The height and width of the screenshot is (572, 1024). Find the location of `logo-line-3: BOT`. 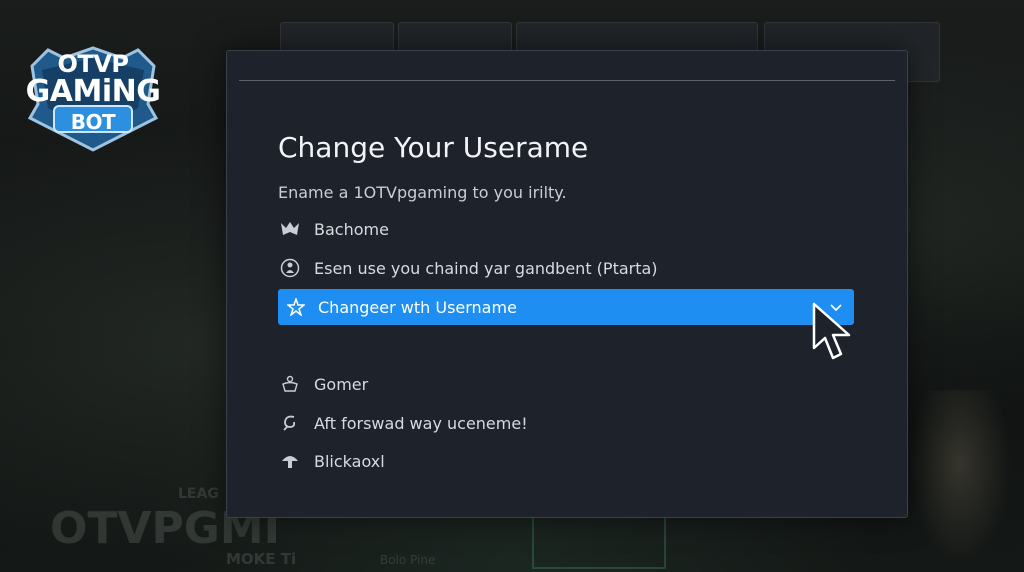

logo-line-3: BOT is located at coordinates (93, 122).